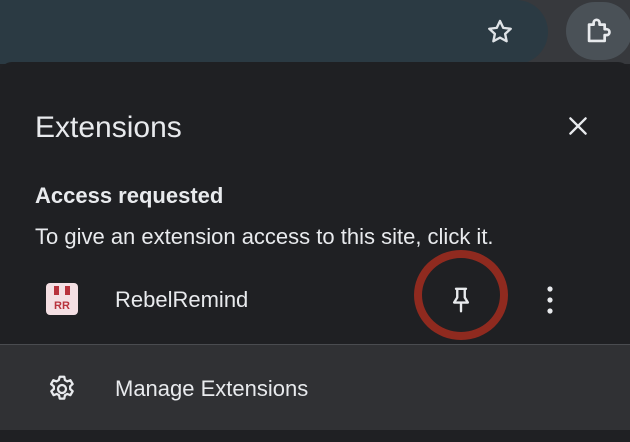 The width and height of the screenshot is (630, 442). I want to click on more-vert-icon, so click(550, 300).